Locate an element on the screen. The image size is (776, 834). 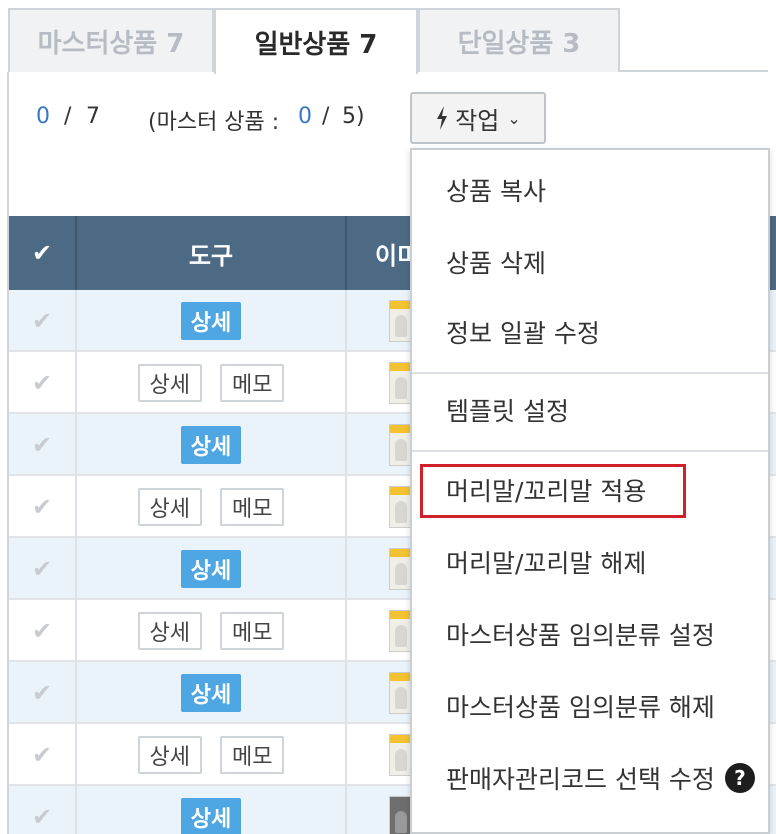
menu-item-bulk-edit: 정보 일괄 수정 is located at coordinates (590, 332).